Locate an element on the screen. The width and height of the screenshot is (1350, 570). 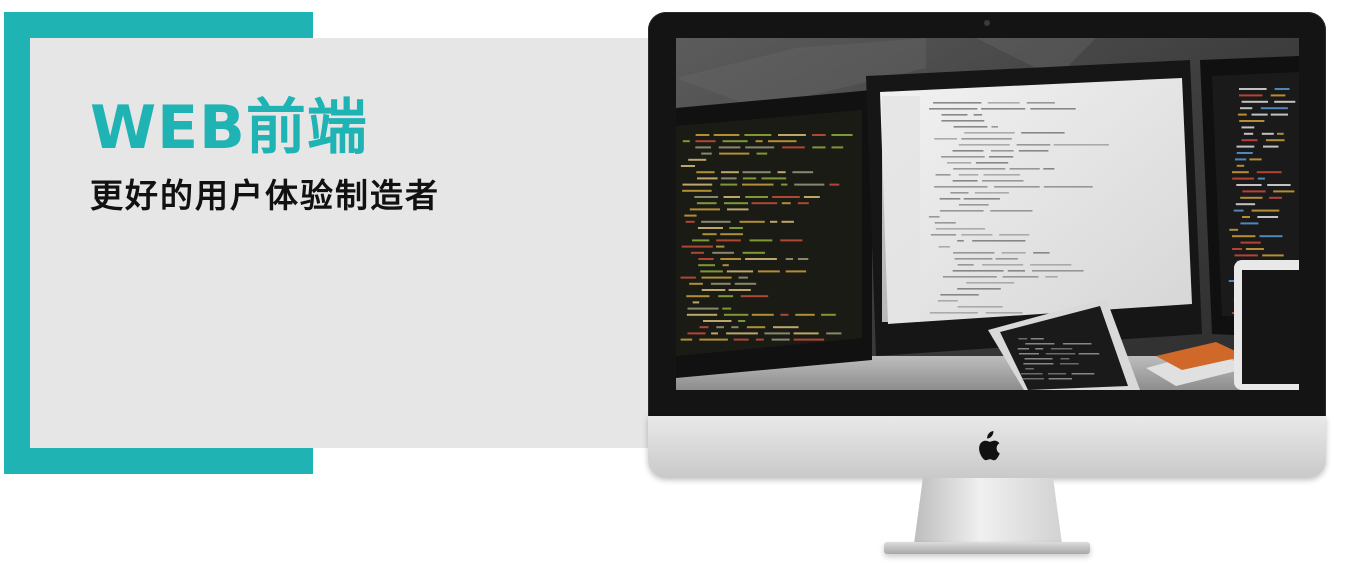
imac-chin is located at coordinates (987, 447).